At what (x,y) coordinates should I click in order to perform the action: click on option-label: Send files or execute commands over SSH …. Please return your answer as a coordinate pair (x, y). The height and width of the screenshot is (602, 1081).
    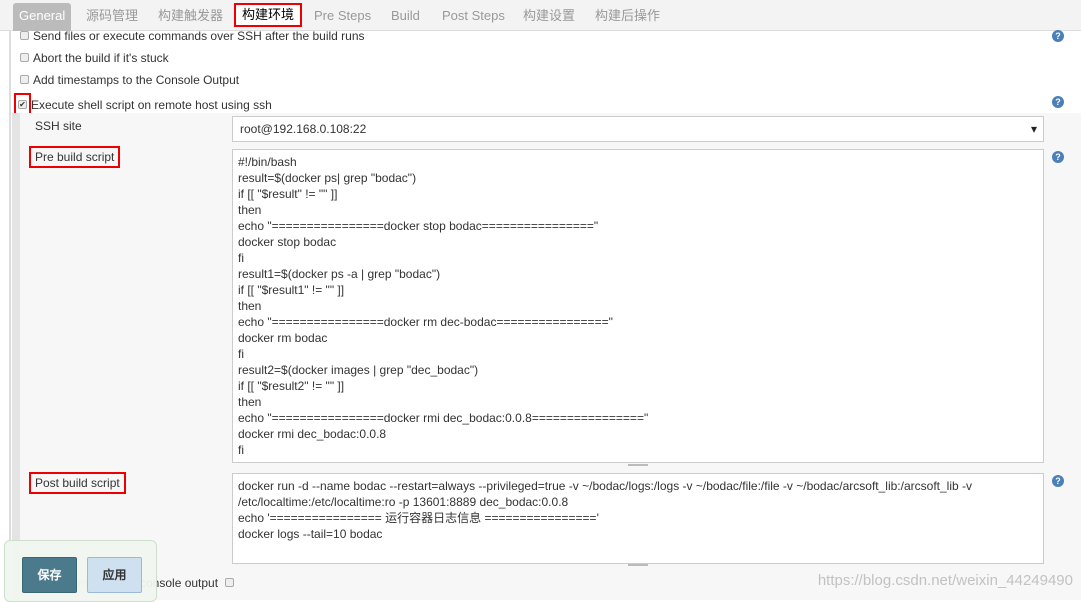
    Looking at the image, I should click on (199, 36).